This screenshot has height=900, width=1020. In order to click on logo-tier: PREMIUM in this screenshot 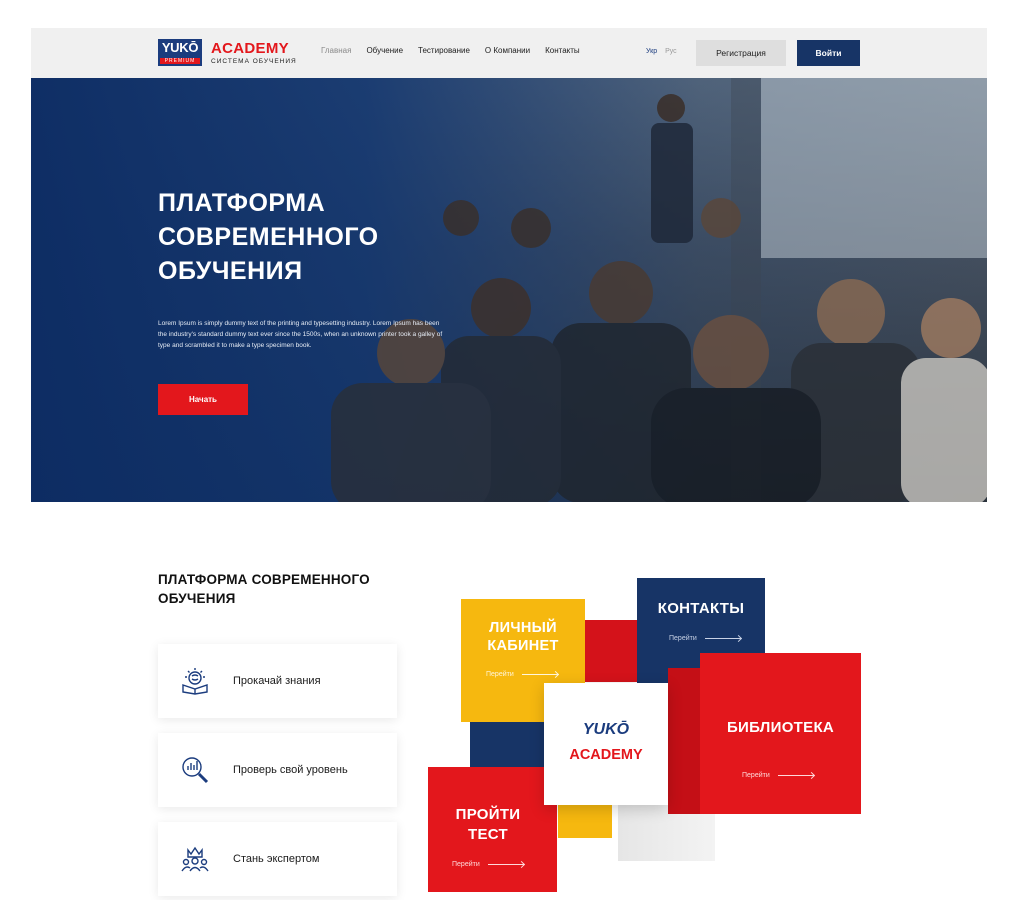, I will do `click(180, 61)`.